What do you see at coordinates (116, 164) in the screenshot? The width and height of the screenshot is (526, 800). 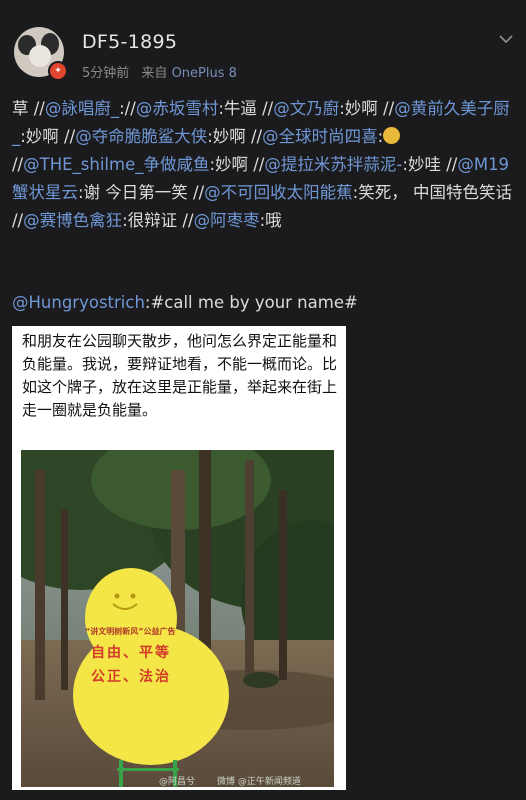 I see `mention-link: @THE_shilme_争做咸鱼` at bounding box center [116, 164].